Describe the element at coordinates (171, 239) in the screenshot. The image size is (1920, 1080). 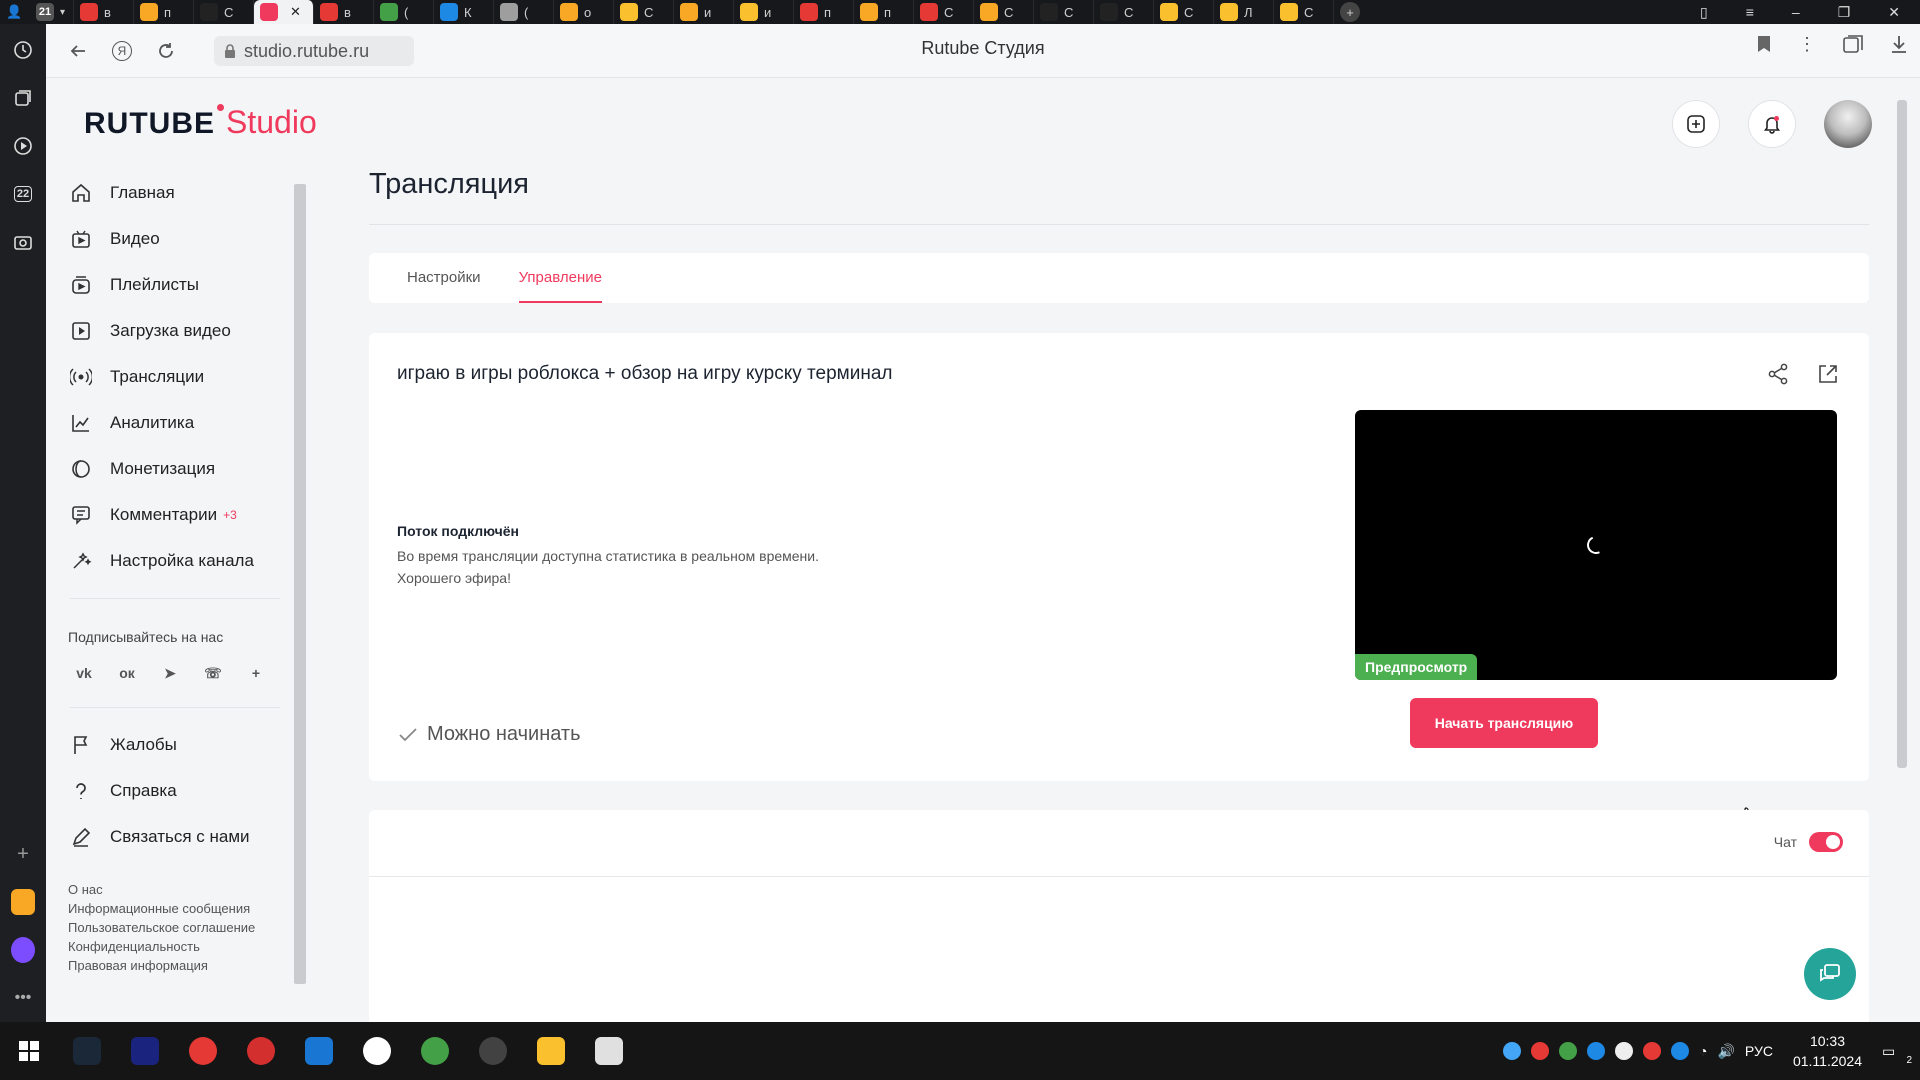
I see `sidebar-item-video: Видео` at that location.